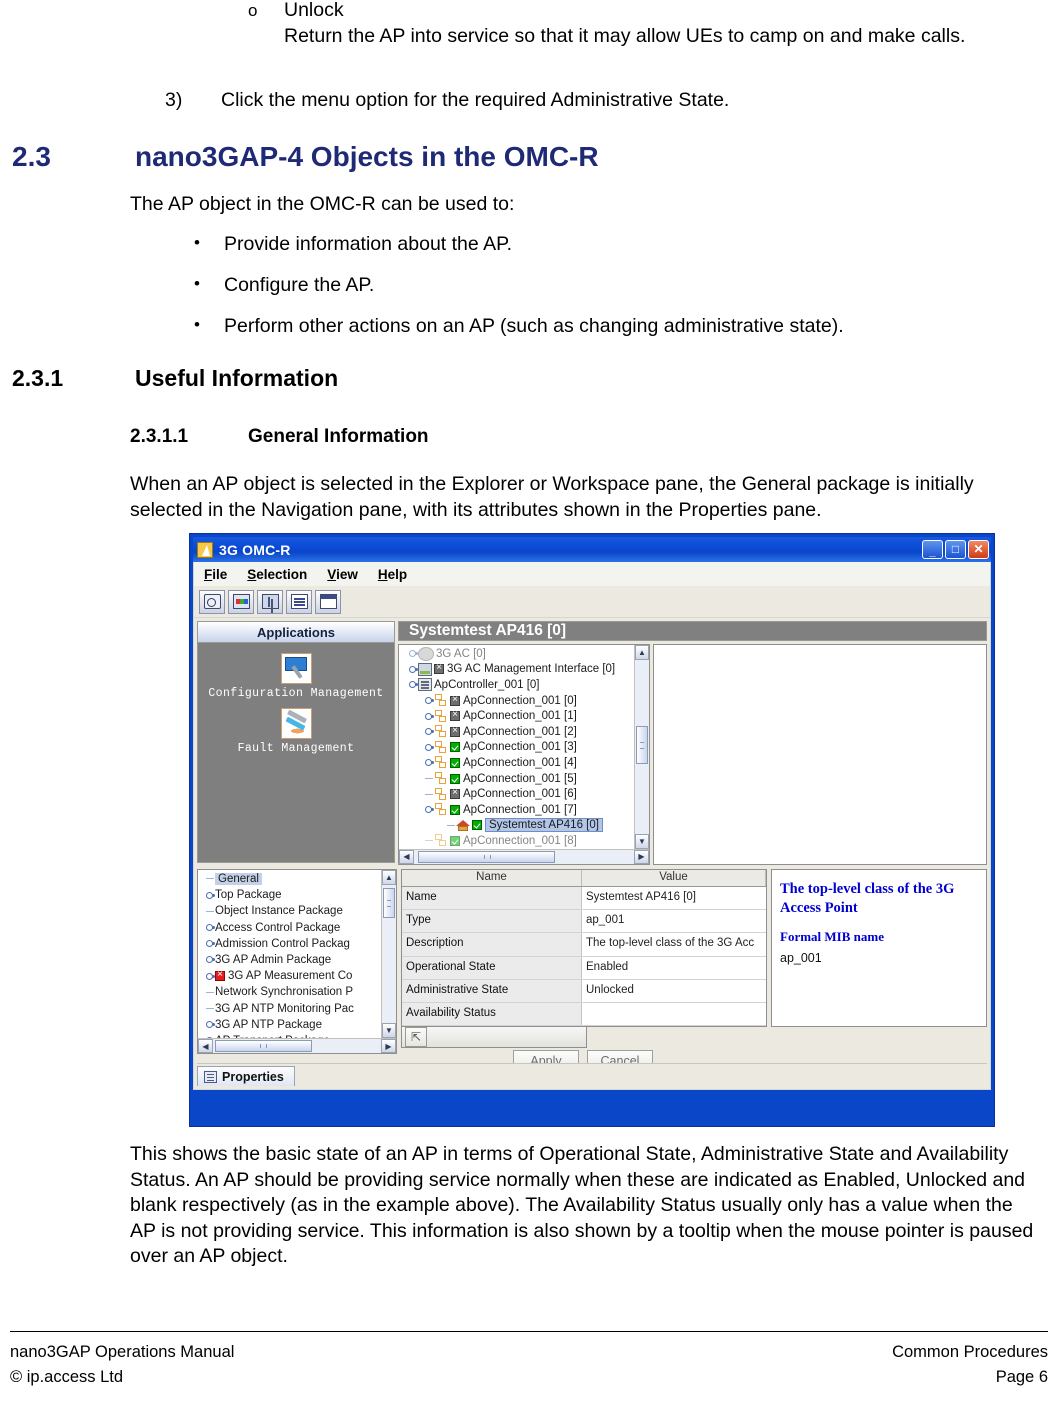 The height and width of the screenshot is (1413, 1056). I want to click on tree-row: ApConnection_001 [6], so click(516, 794).